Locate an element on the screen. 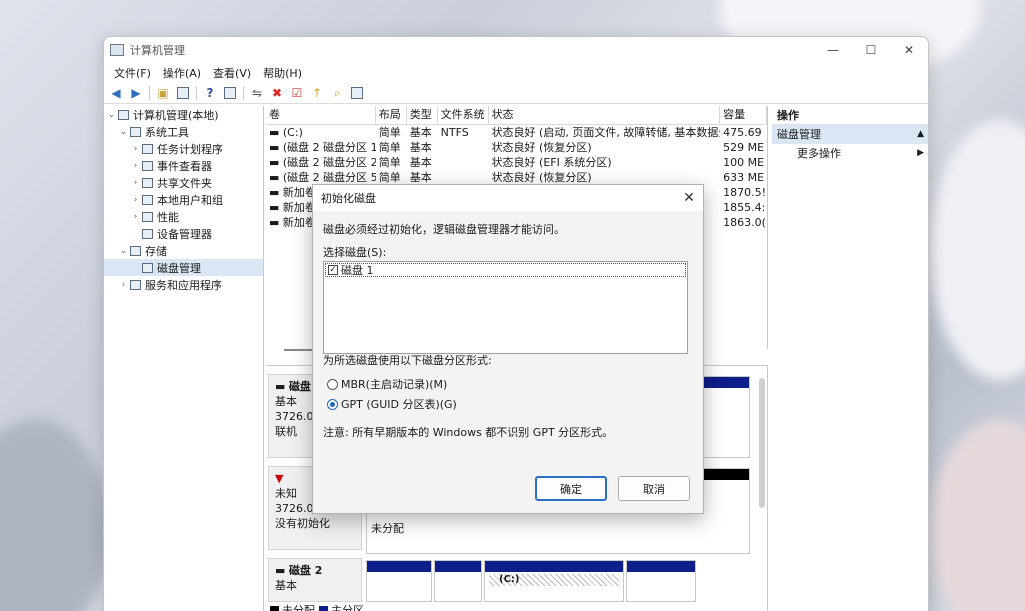 The image size is (1025, 611). column-header: 卷 is located at coordinates (321, 115).